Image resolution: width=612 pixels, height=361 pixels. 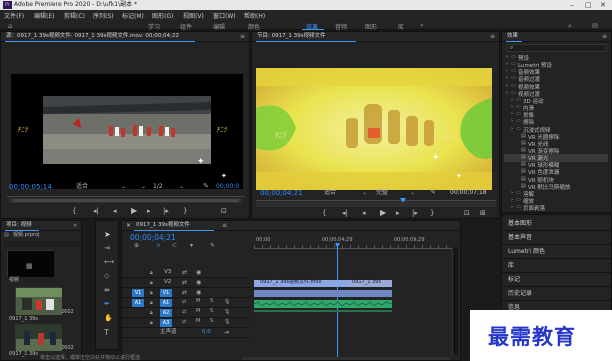 I want to click on program-quality-select: 完整, so click(x=382, y=193).